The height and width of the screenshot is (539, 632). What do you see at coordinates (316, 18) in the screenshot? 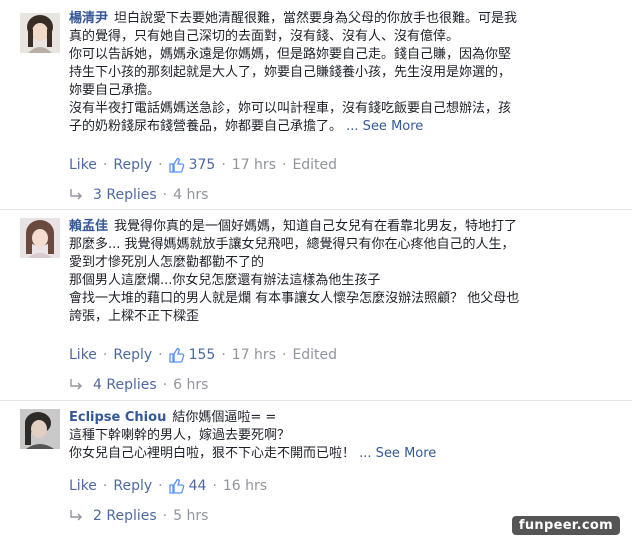
I see `comment-text-line: 坦白說愛下去要她清醒很難，當然要身為父母的你放手也很難。可是我` at bounding box center [316, 18].